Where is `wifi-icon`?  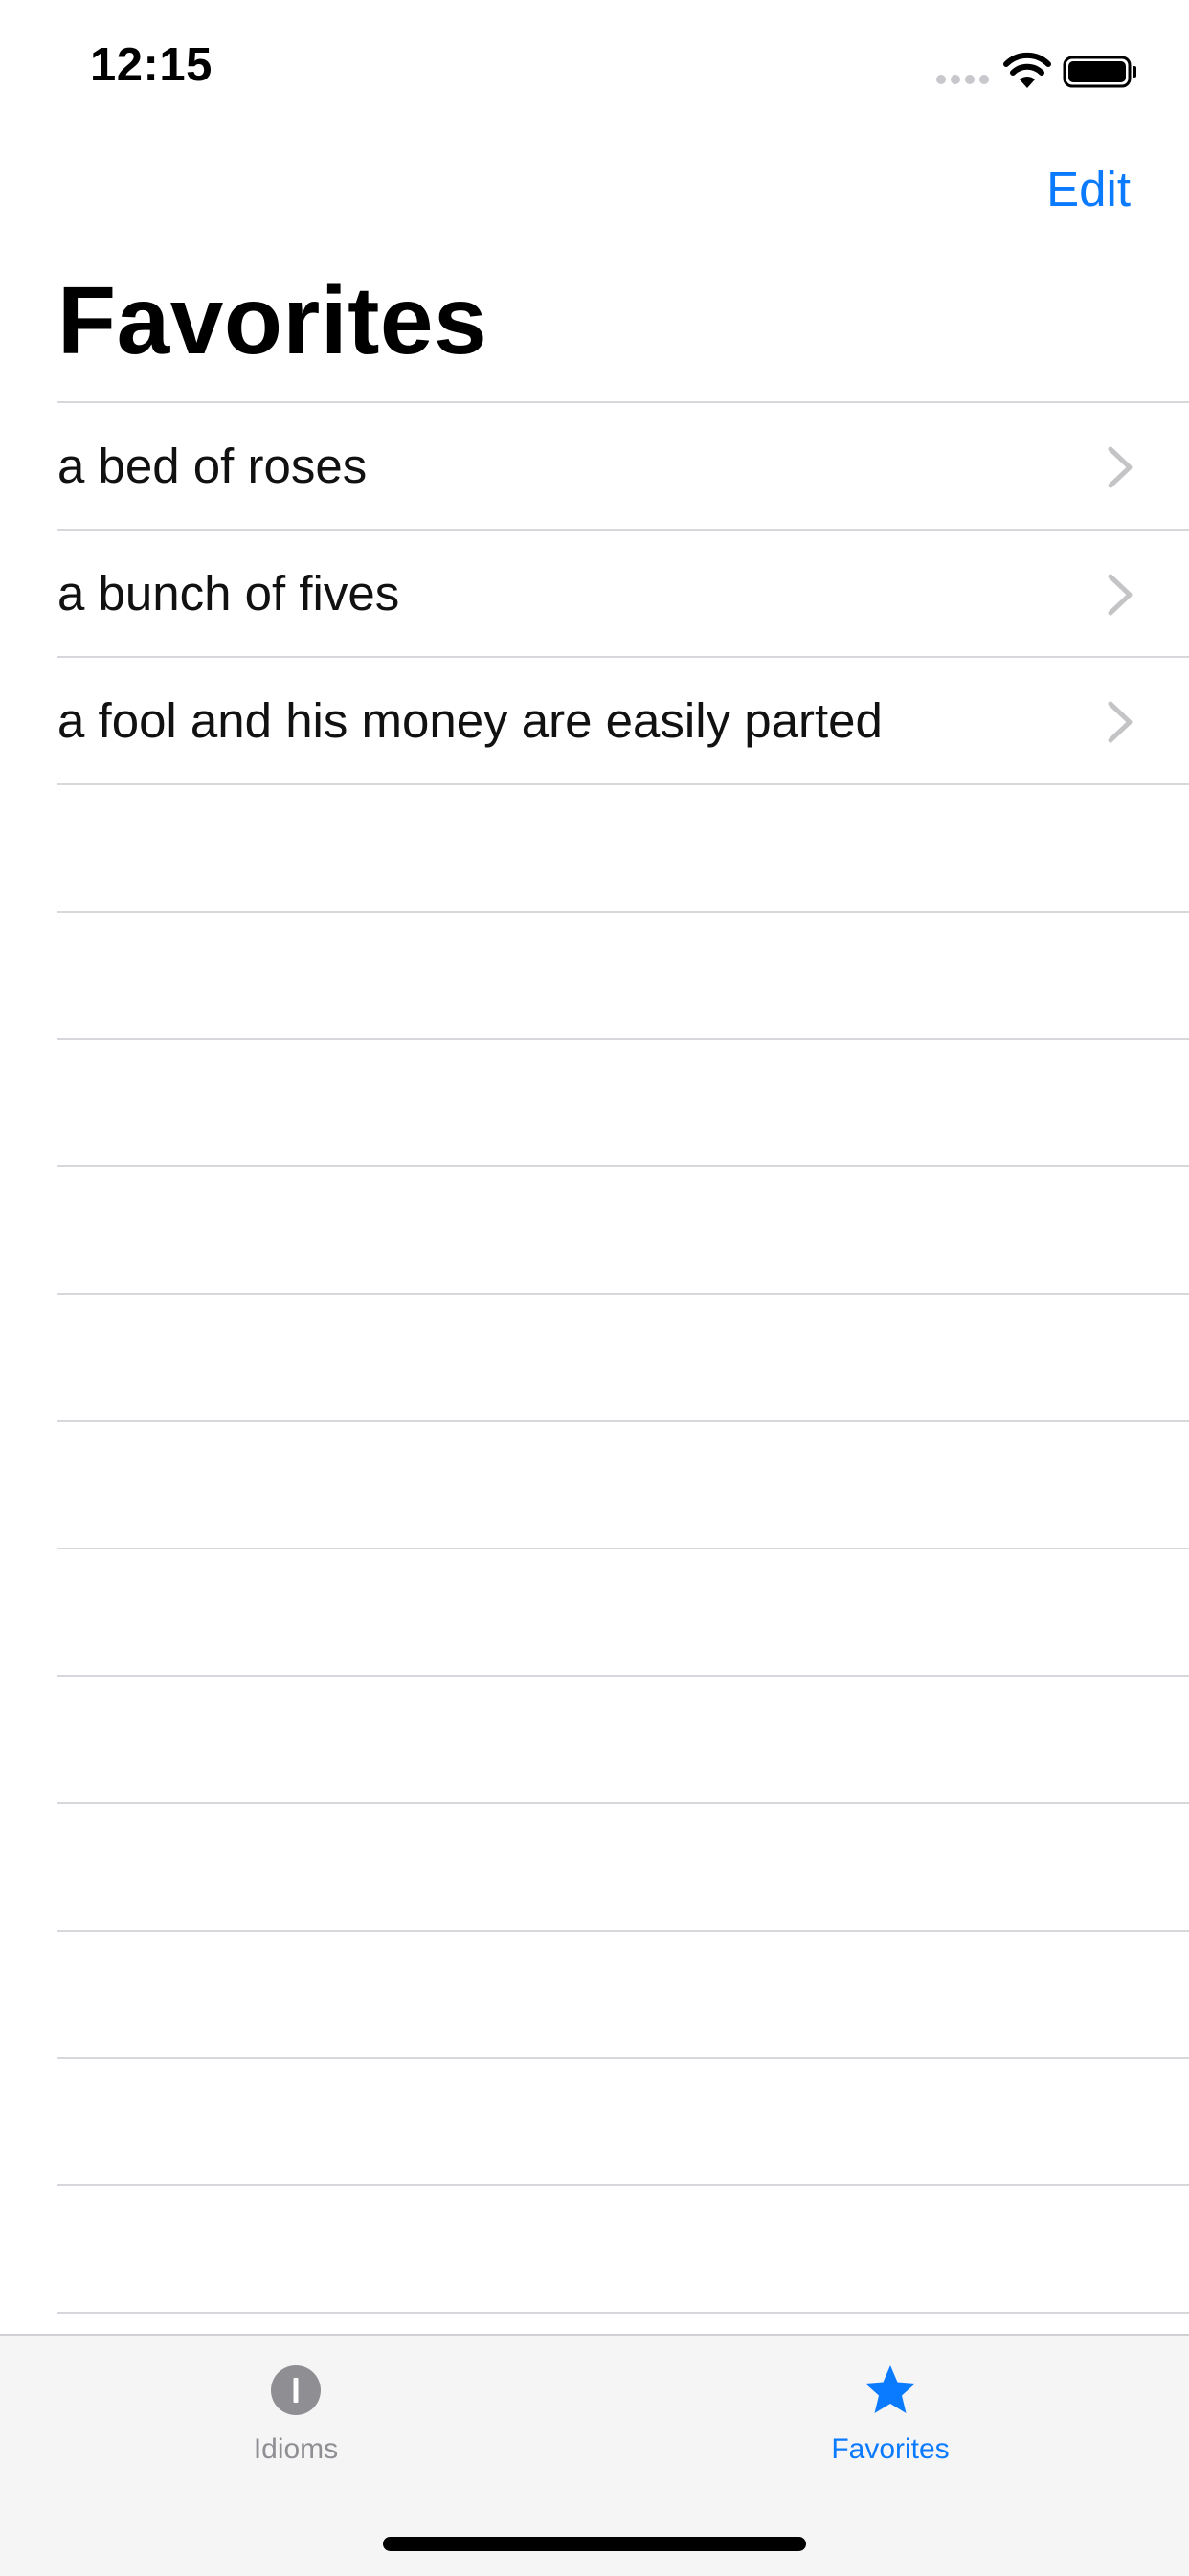 wifi-icon is located at coordinates (1027, 70).